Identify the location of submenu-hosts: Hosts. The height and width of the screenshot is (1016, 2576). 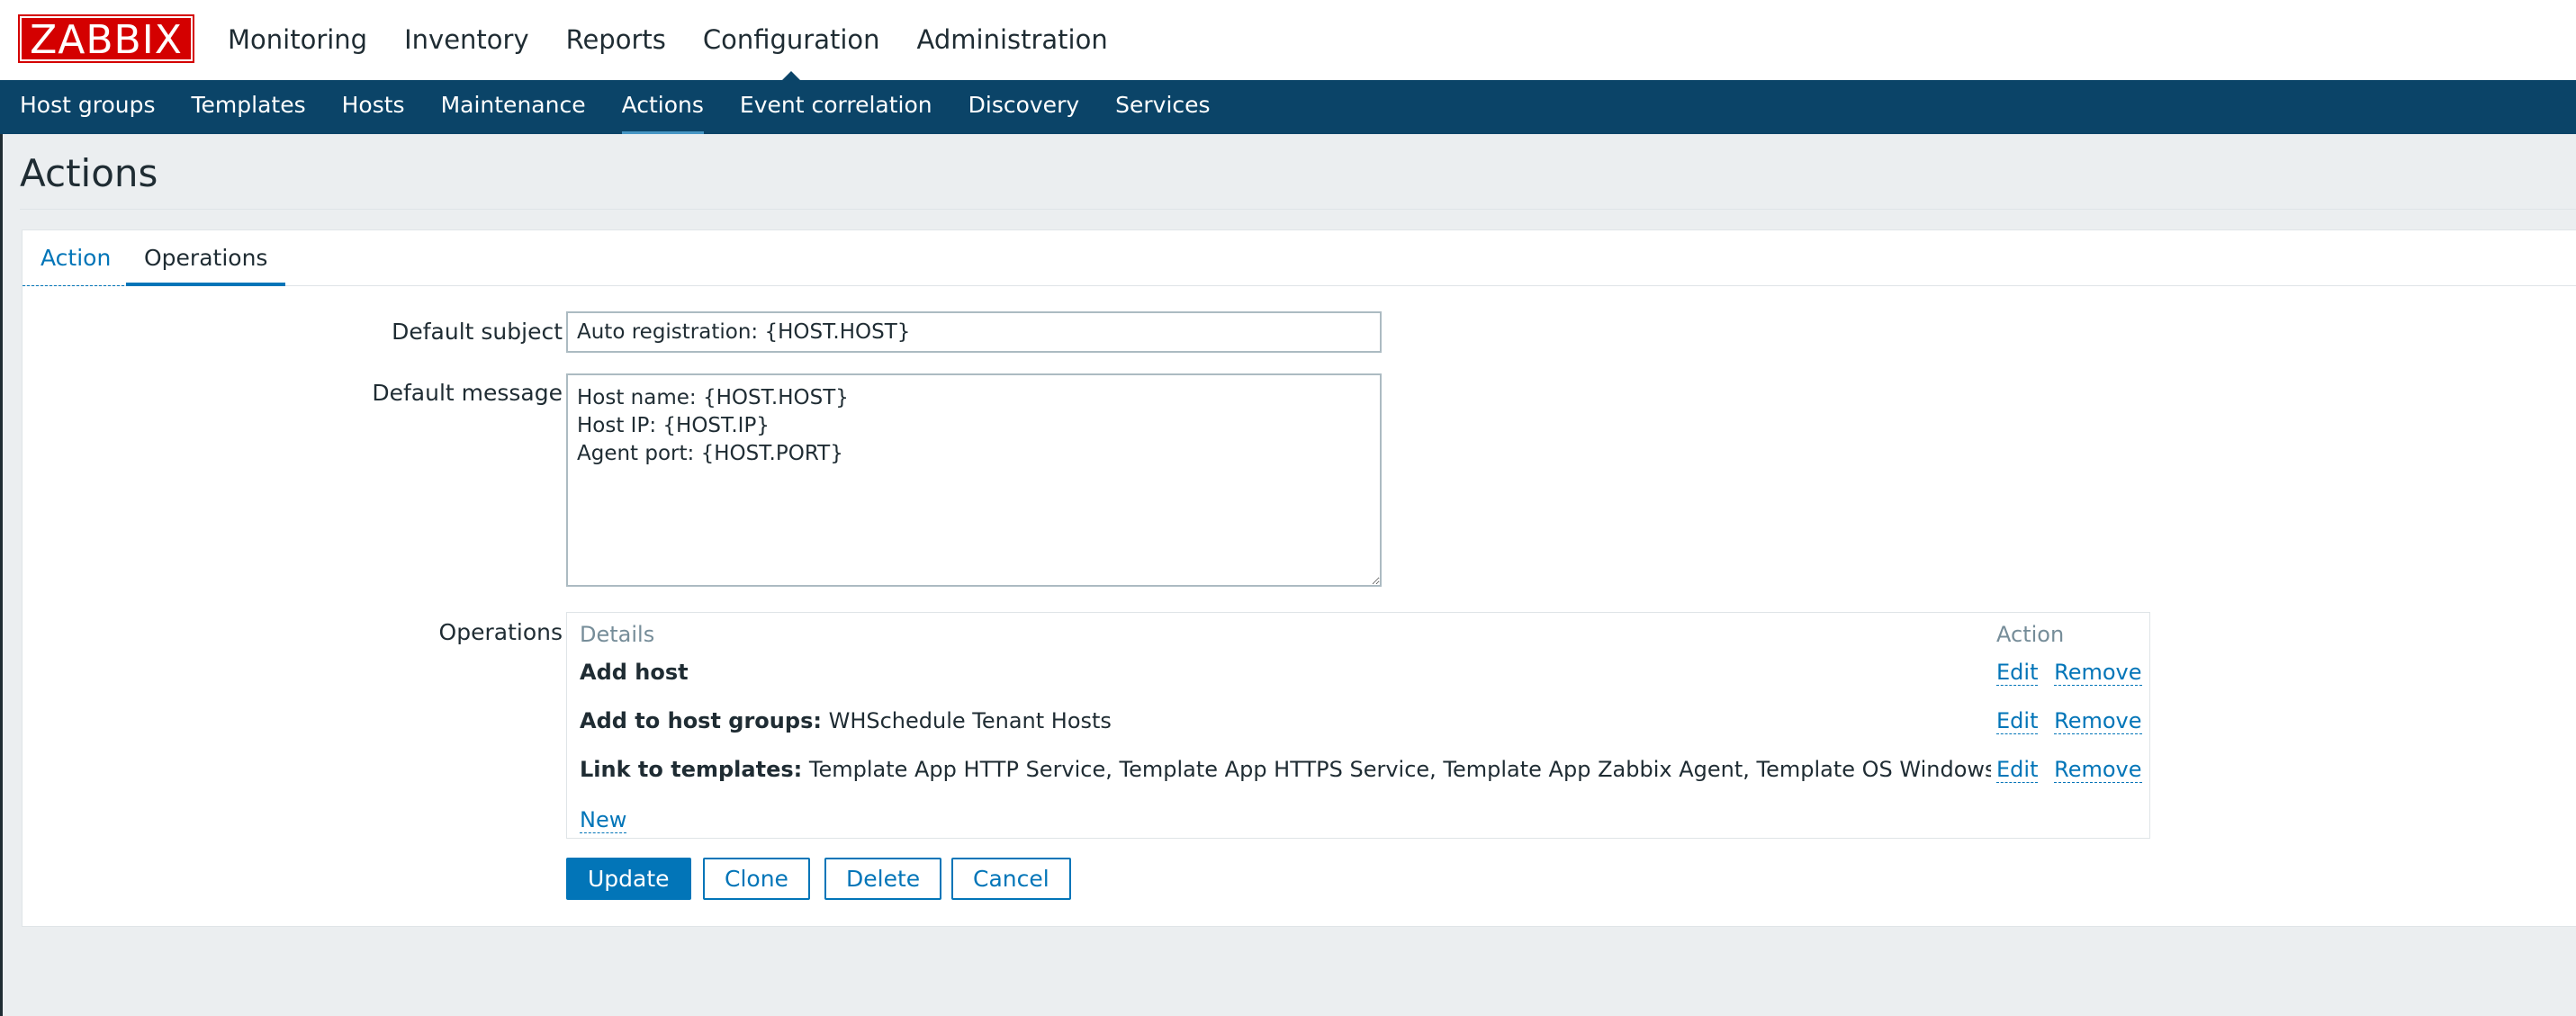
(373, 107).